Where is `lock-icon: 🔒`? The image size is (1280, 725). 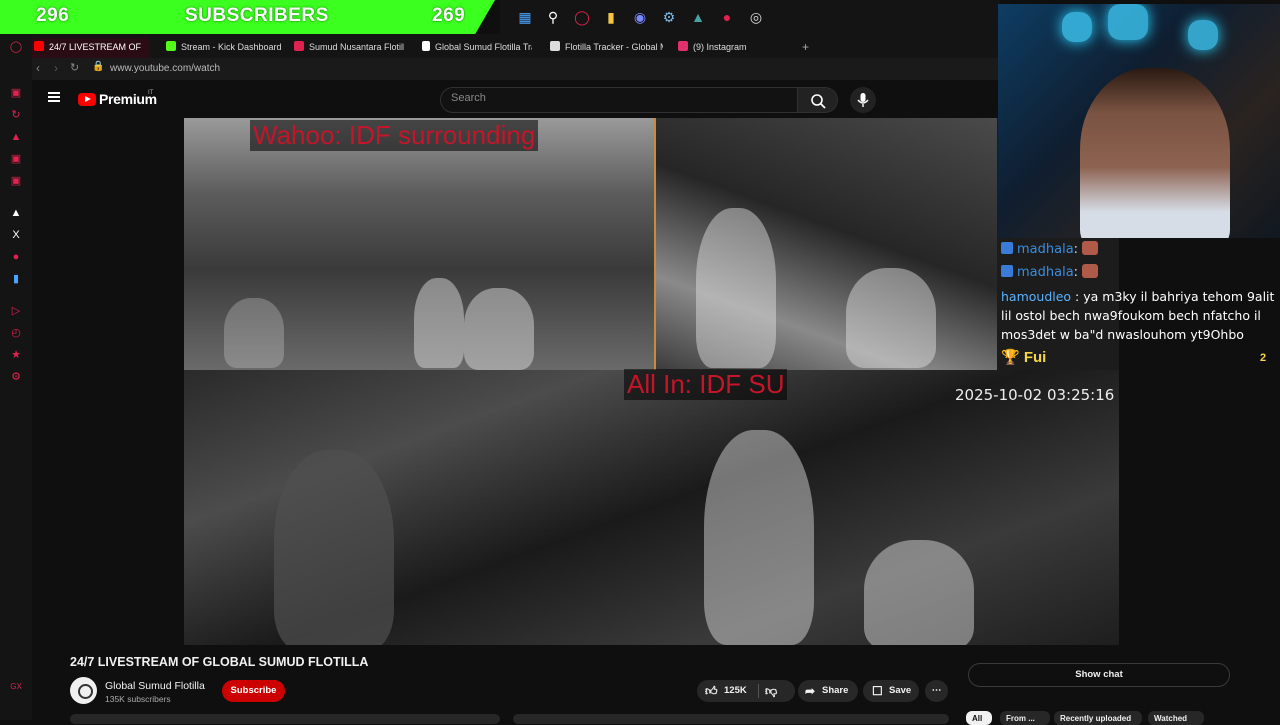 lock-icon: 🔒 is located at coordinates (98, 66).